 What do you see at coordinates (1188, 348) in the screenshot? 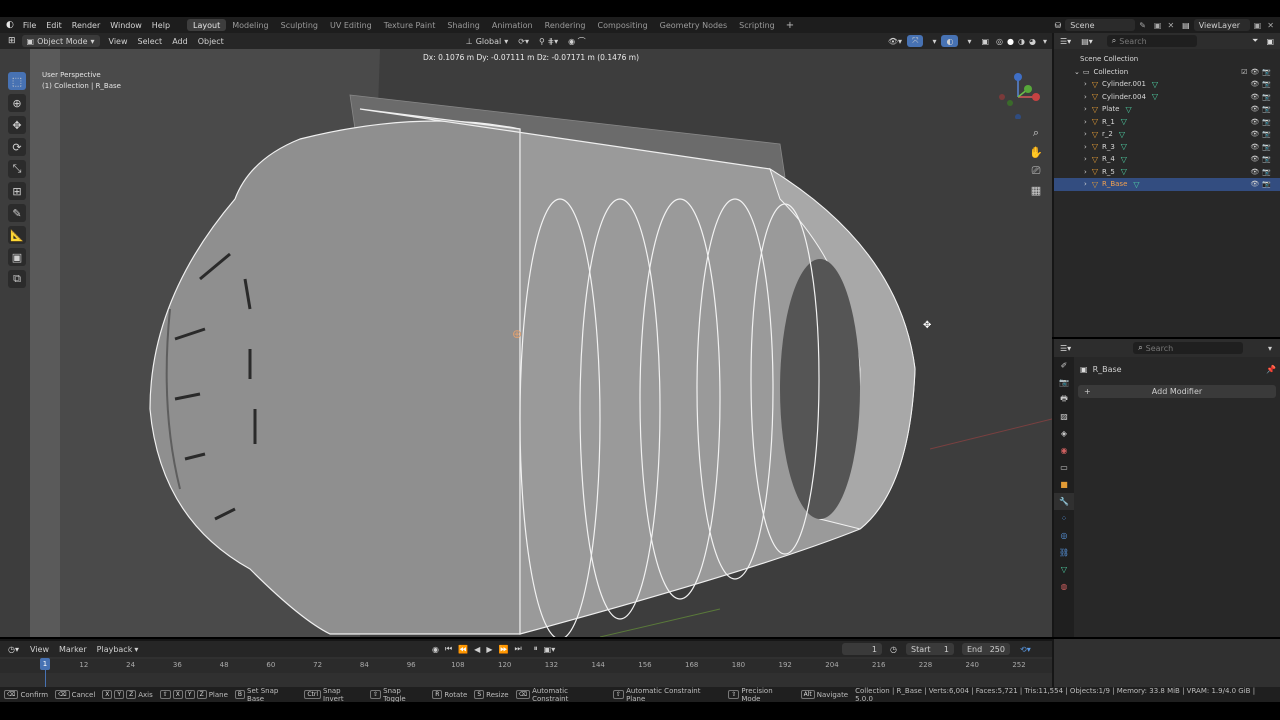
I see `properties-search-input: ⌕ Search` at bounding box center [1188, 348].